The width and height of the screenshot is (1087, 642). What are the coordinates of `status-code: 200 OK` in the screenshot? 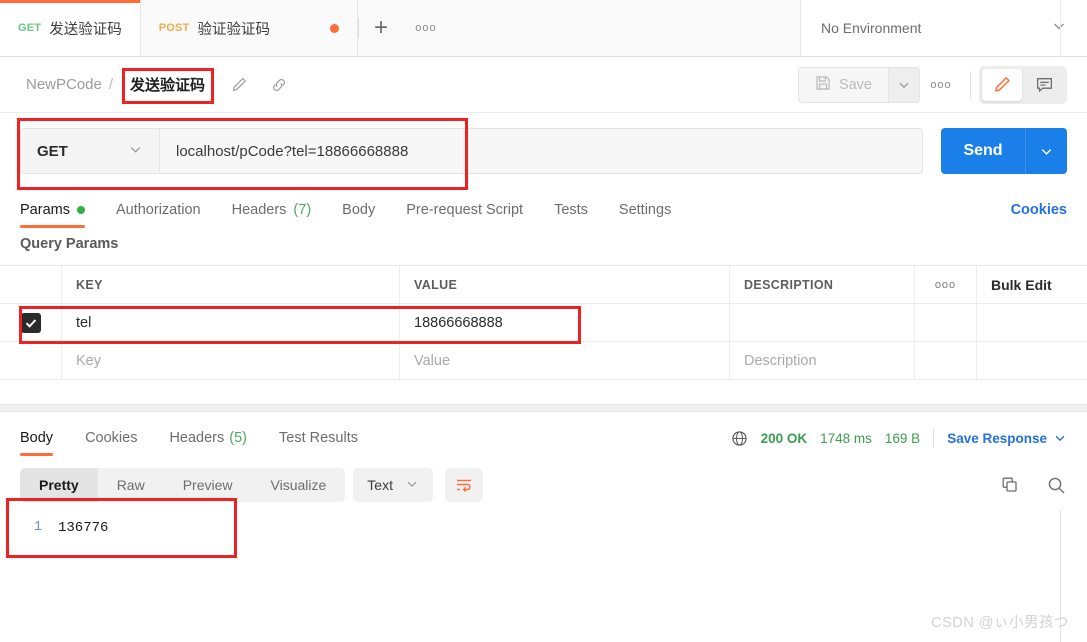 It's located at (784, 438).